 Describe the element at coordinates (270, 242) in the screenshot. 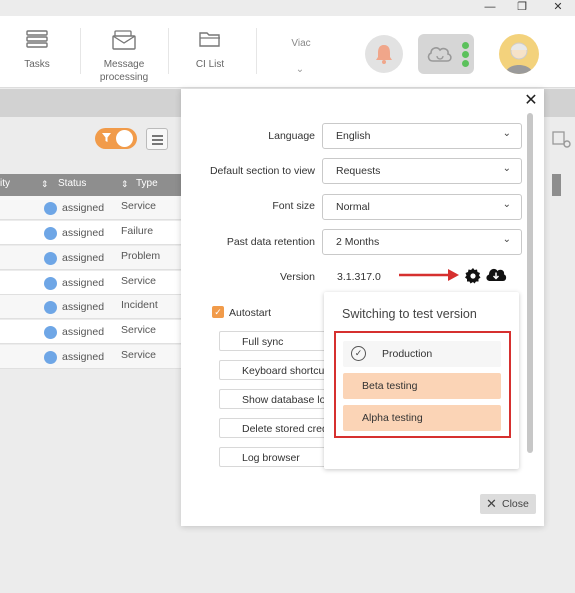

I see `retention-label: Past data retention` at that location.